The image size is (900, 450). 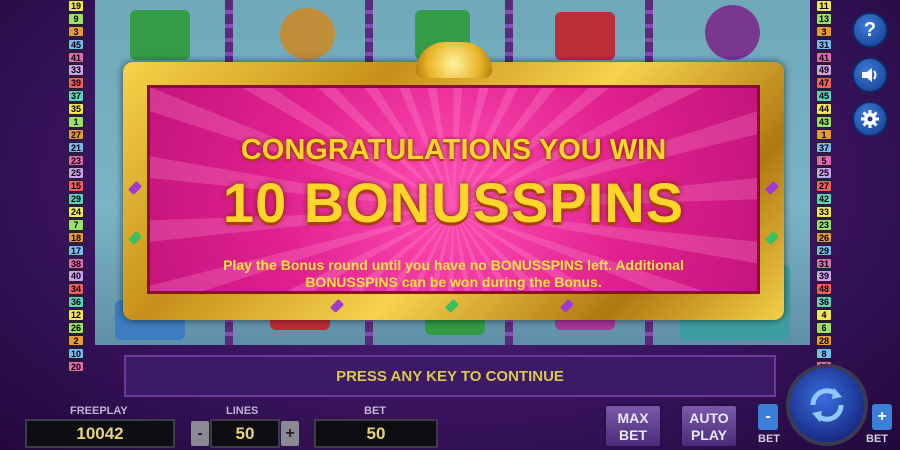 What do you see at coordinates (824, 199) in the screenshot?
I see `line-number-badge: 42` at bounding box center [824, 199].